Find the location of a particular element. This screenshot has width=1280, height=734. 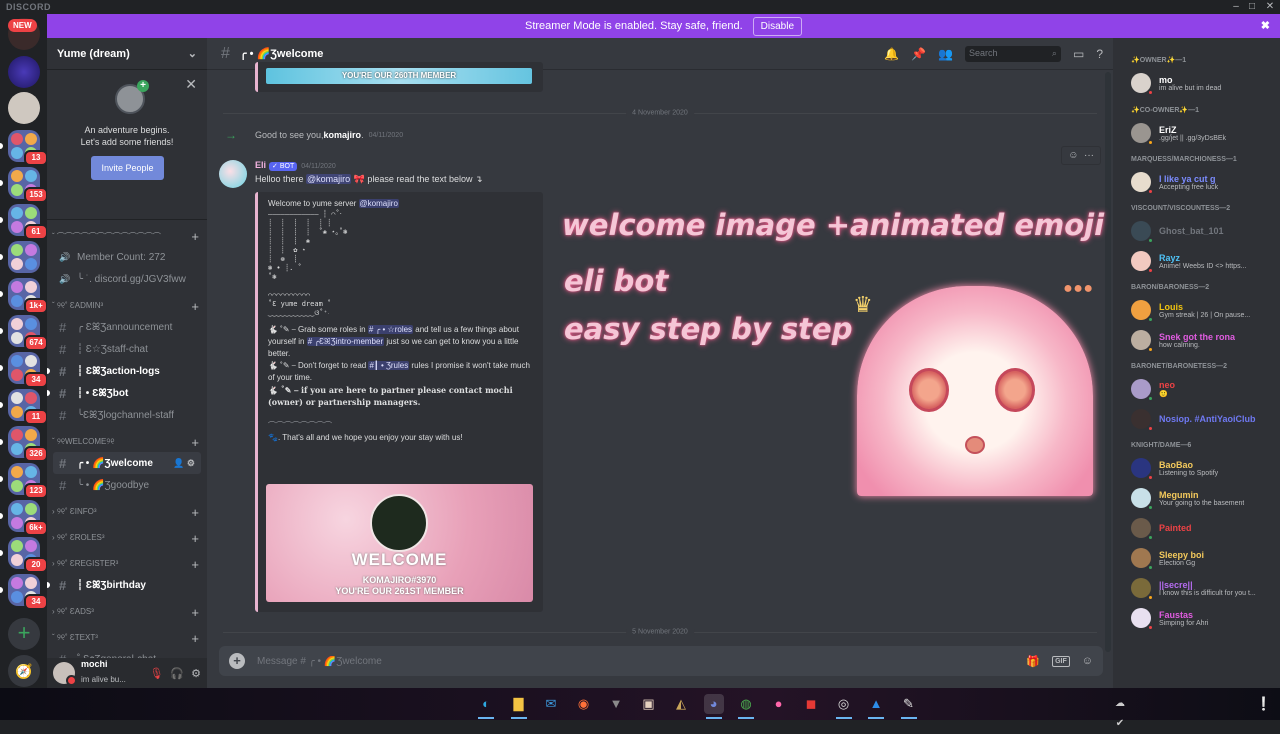

help-icon: ? is located at coordinates (1099, 54).